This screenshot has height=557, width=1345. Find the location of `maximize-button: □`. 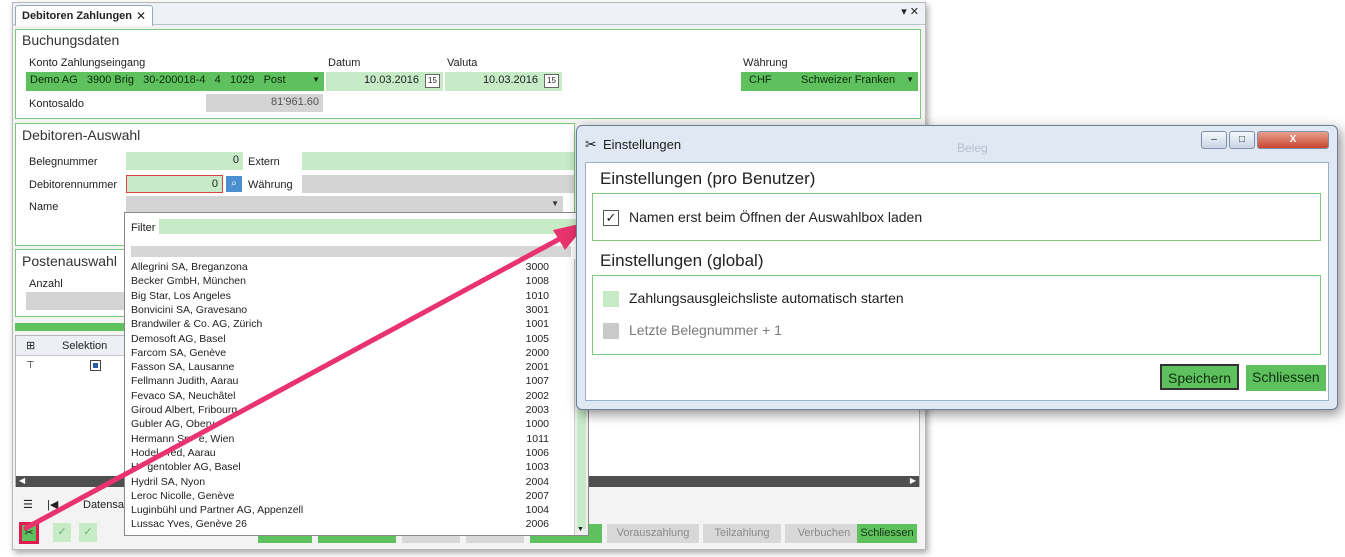

maximize-button: □ is located at coordinates (1242, 140).